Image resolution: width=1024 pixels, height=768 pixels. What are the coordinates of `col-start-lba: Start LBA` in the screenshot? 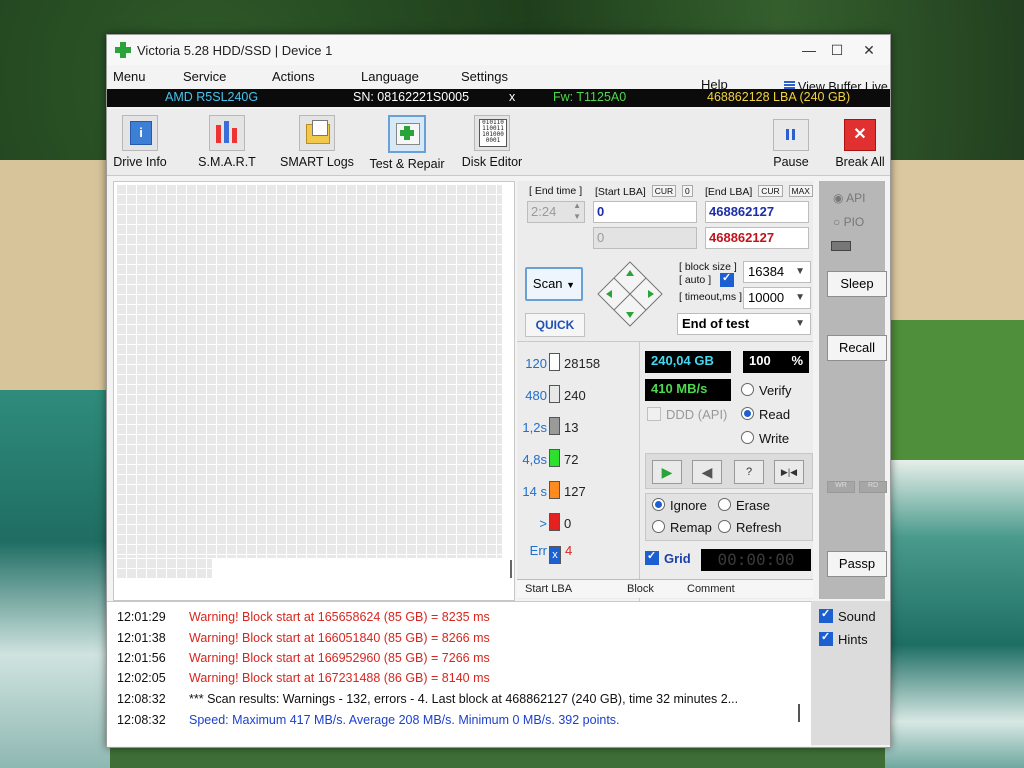 It's located at (548, 589).